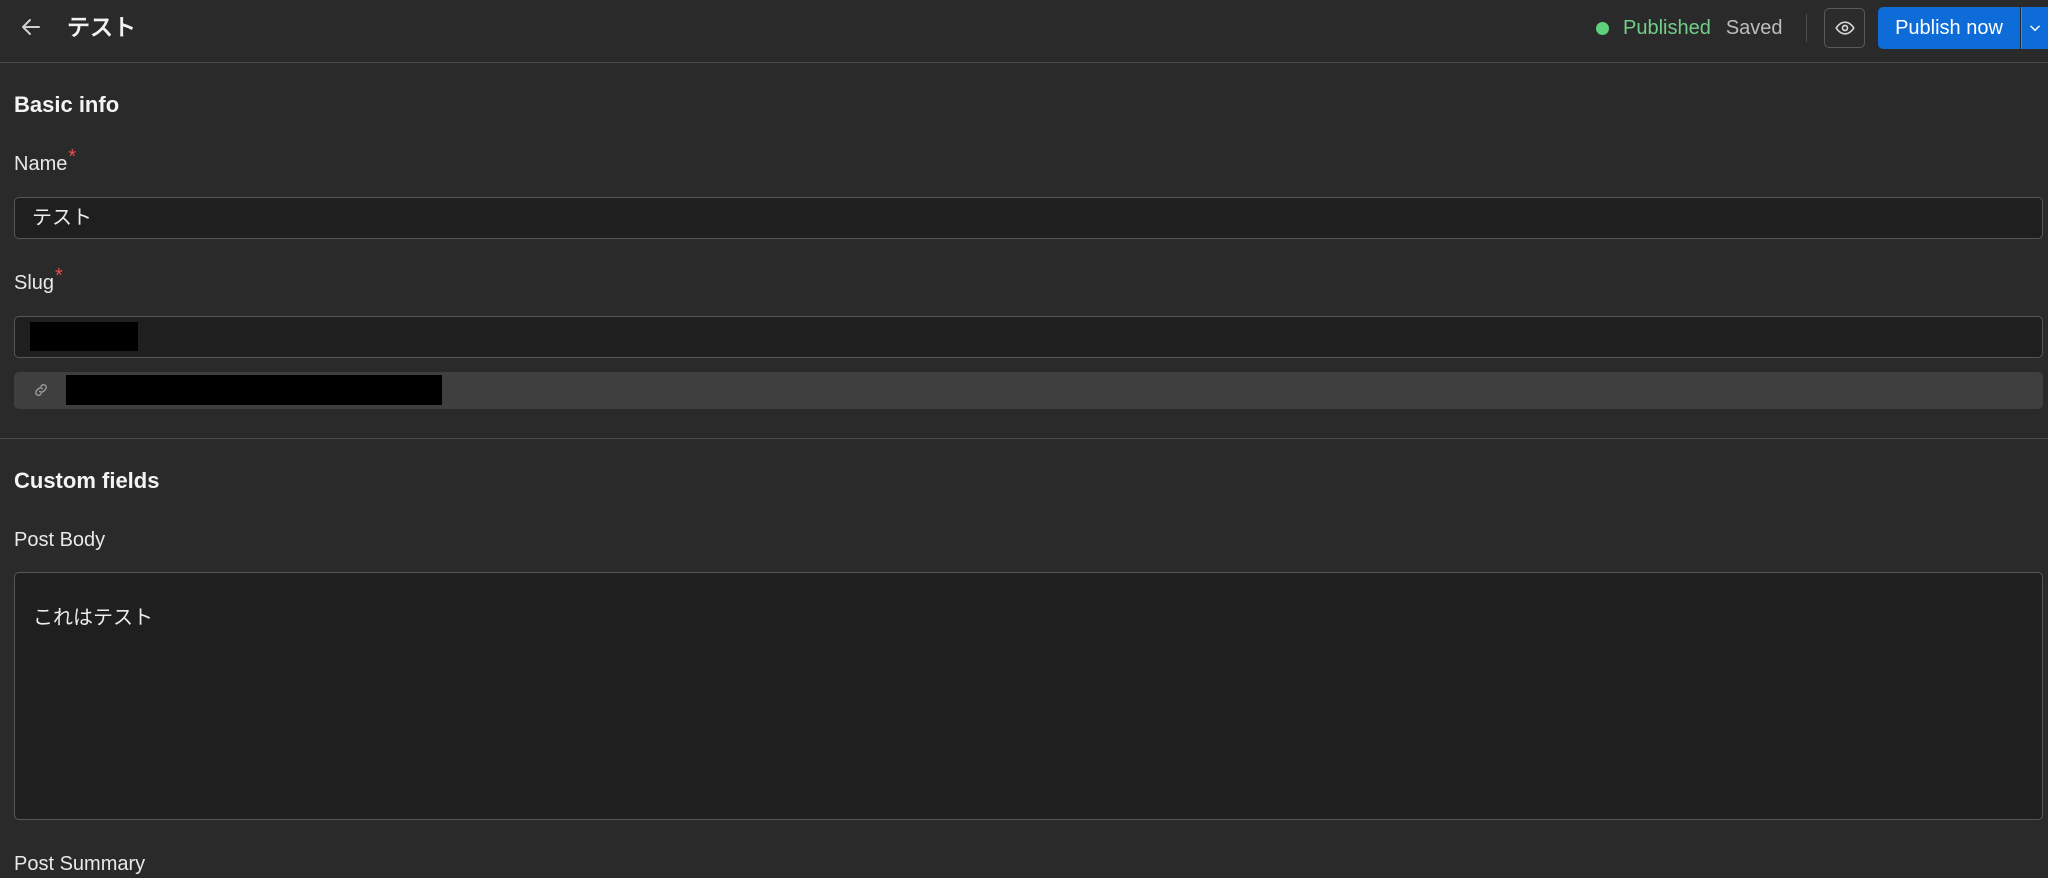 The width and height of the screenshot is (2048, 878). I want to click on status-dot-icon, so click(1602, 28).